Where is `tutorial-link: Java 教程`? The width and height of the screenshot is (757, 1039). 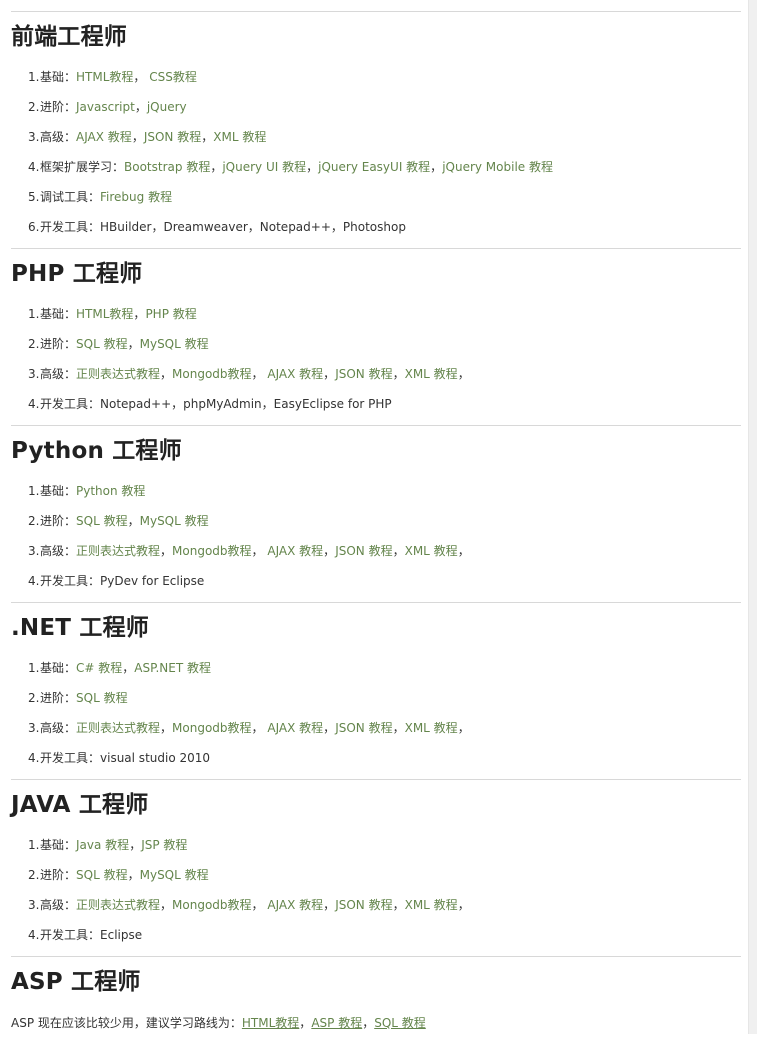
tutorial-link: Java 教程 is located at coordinates (102, 845).